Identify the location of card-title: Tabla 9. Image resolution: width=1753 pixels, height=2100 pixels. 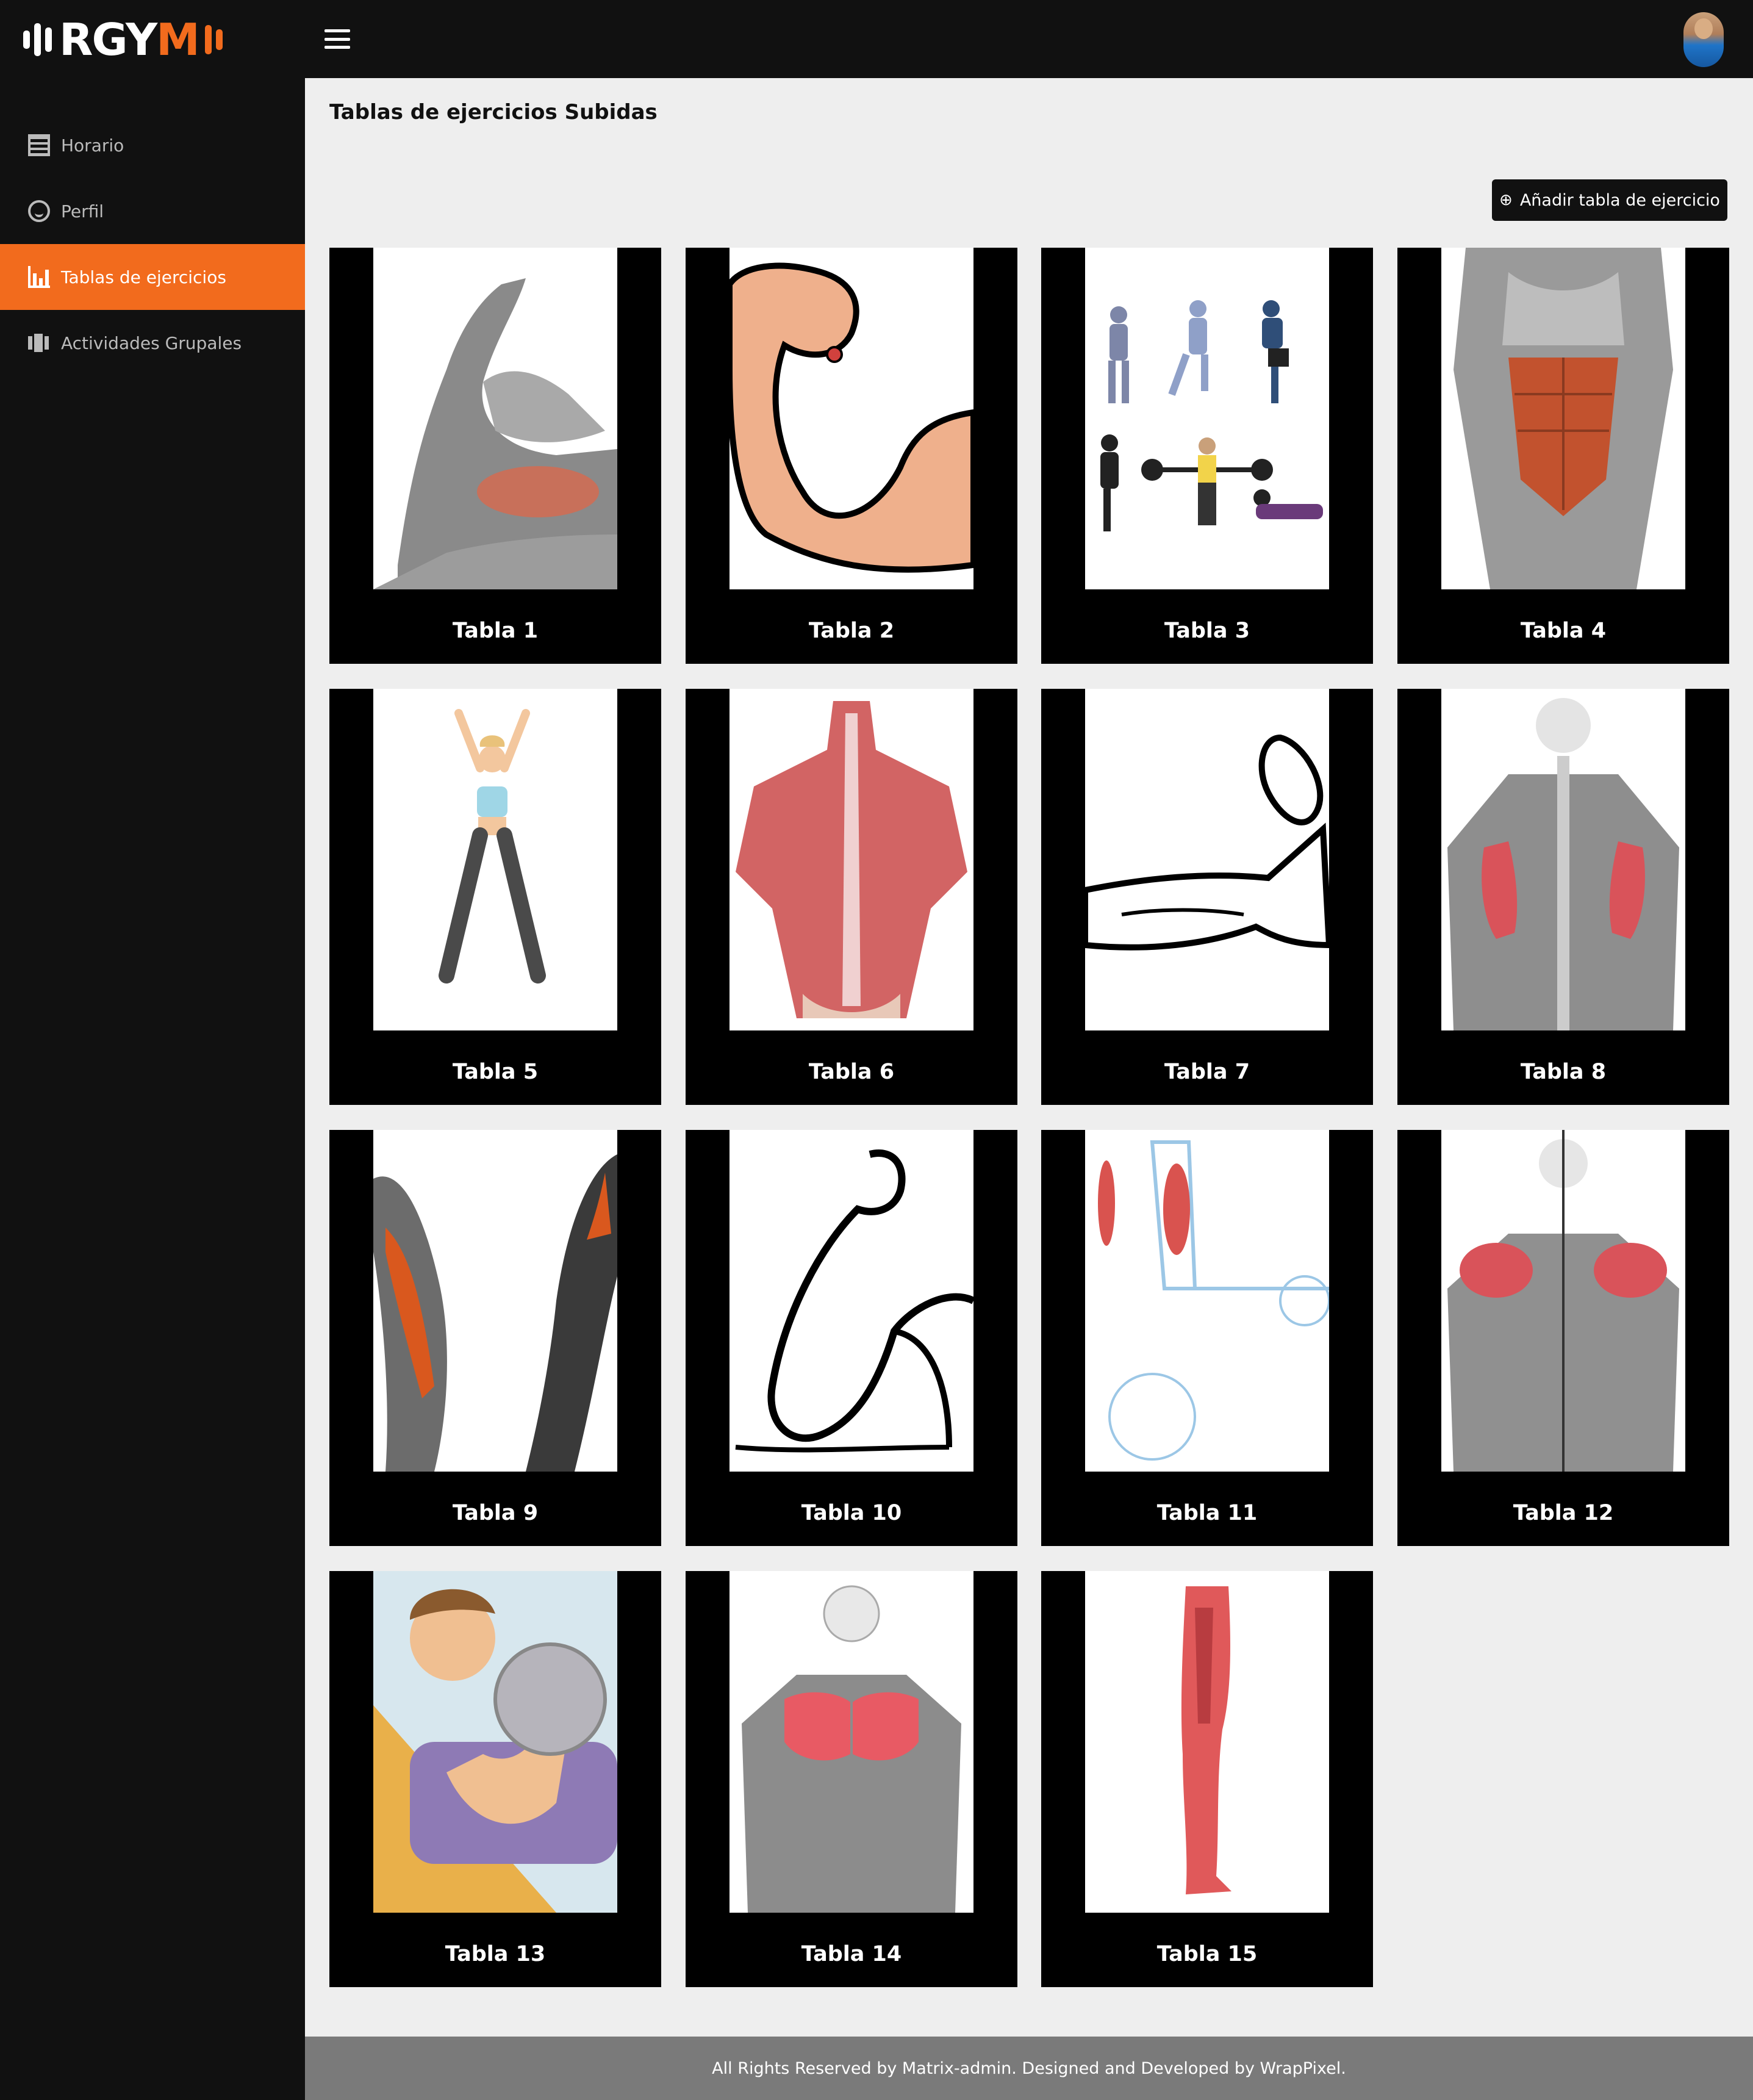
(496, 1513).